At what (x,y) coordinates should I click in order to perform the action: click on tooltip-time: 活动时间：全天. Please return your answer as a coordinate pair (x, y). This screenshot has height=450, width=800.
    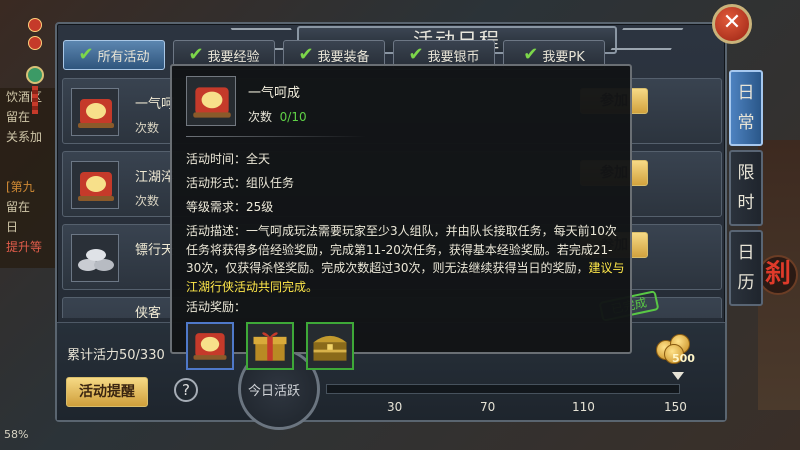
    Looking at the image, I should click on (228, 159).